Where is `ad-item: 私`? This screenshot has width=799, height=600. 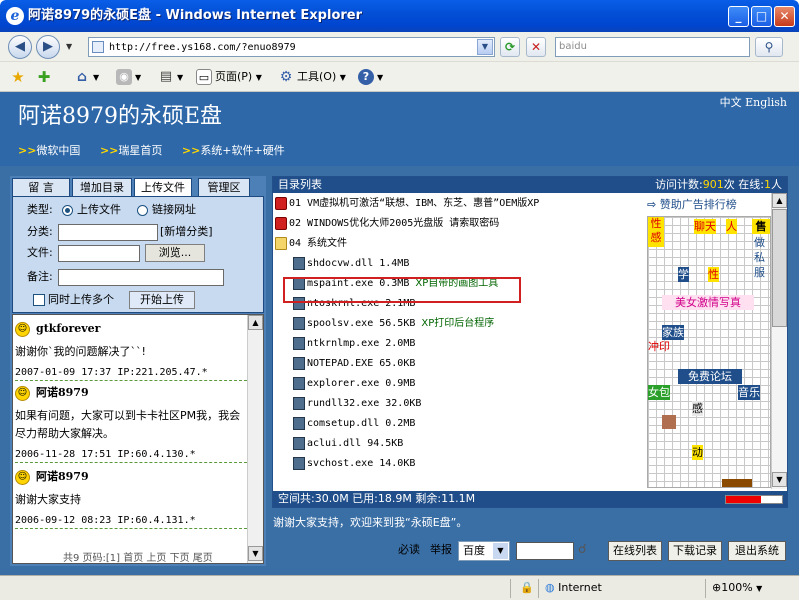
ad-item: 私 is located at coordinates (759, 257).